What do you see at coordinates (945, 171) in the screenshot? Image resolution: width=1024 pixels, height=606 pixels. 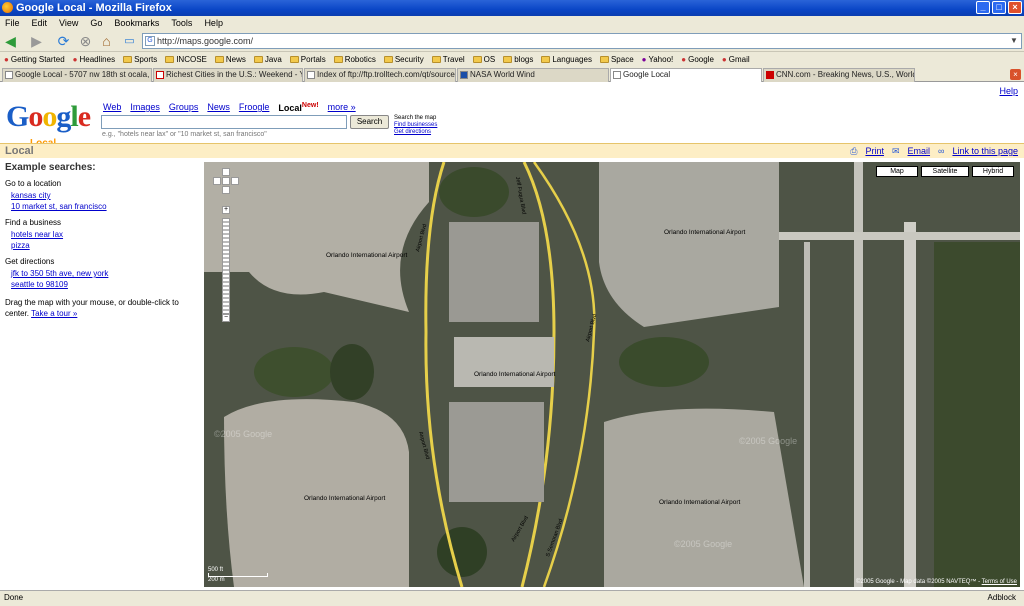 I see `map-type-satellite-button: Satellite` at bounding box center [945, 171].